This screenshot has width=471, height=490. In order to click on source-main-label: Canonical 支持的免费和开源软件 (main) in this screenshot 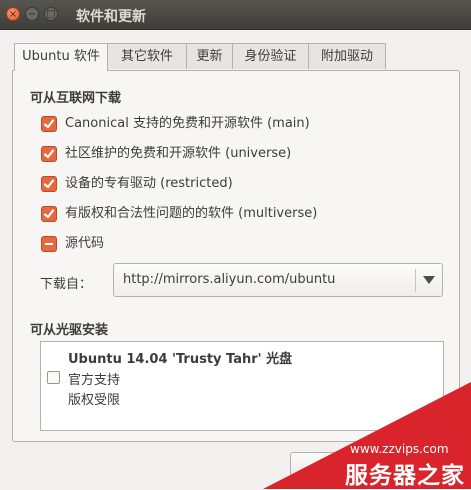, I will do `click(187, 123)`.